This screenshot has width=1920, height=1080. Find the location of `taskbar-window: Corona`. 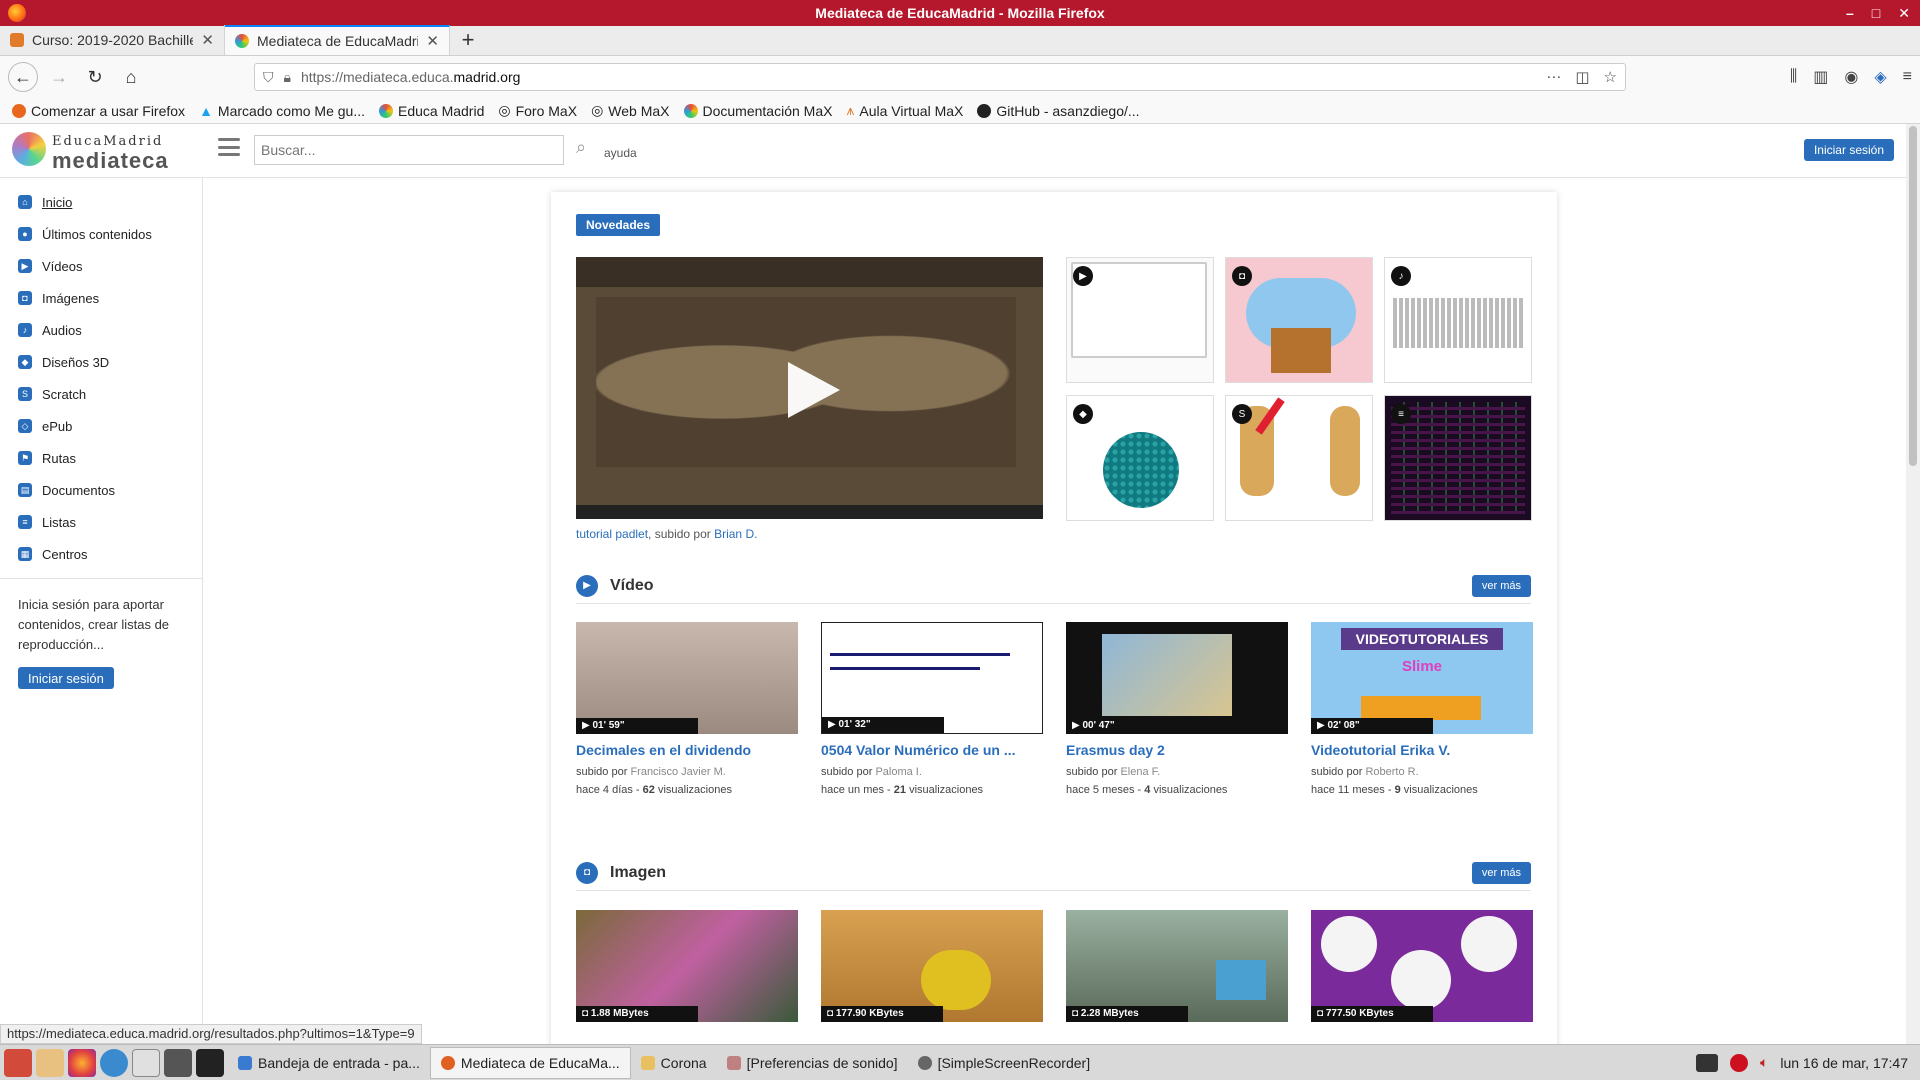

taskbar-window: Corona is located at coordinates (674, 1063).